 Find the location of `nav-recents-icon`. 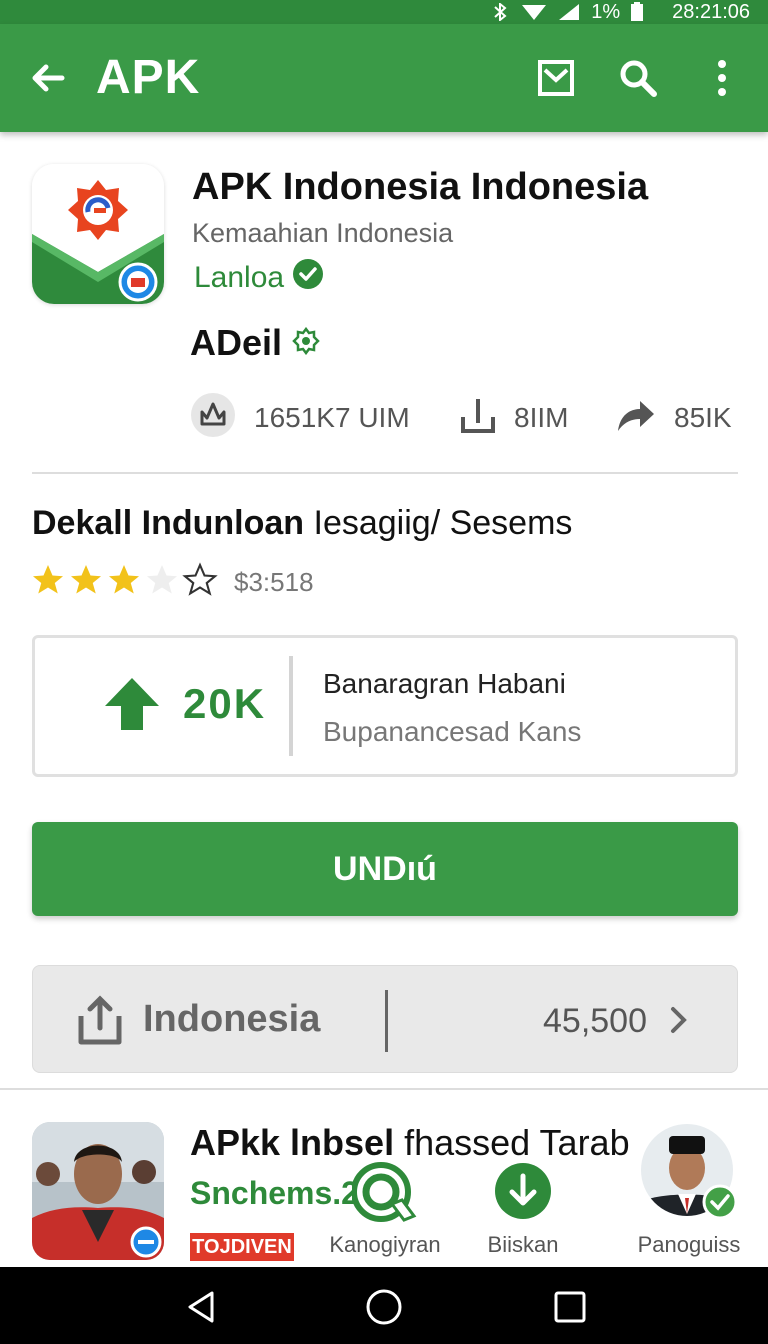

nav-recents-icon is located at coordinates (570, 1307).